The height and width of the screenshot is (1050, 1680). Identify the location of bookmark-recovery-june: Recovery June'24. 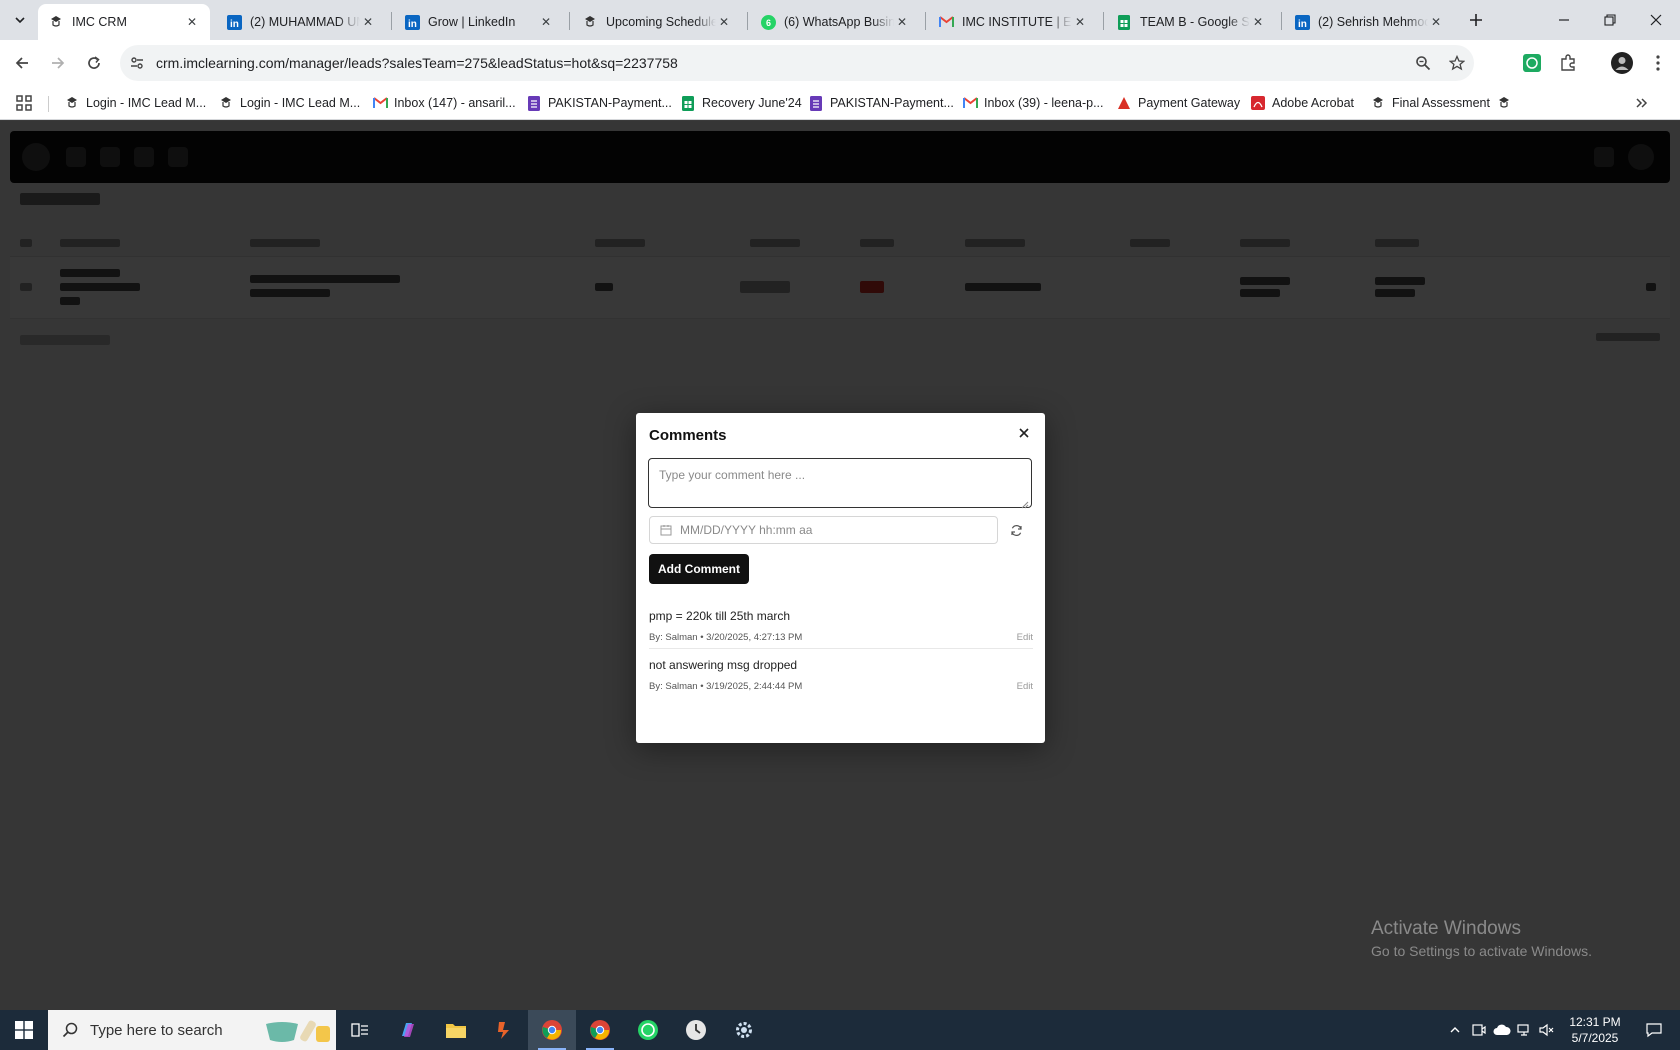
(741, 103).